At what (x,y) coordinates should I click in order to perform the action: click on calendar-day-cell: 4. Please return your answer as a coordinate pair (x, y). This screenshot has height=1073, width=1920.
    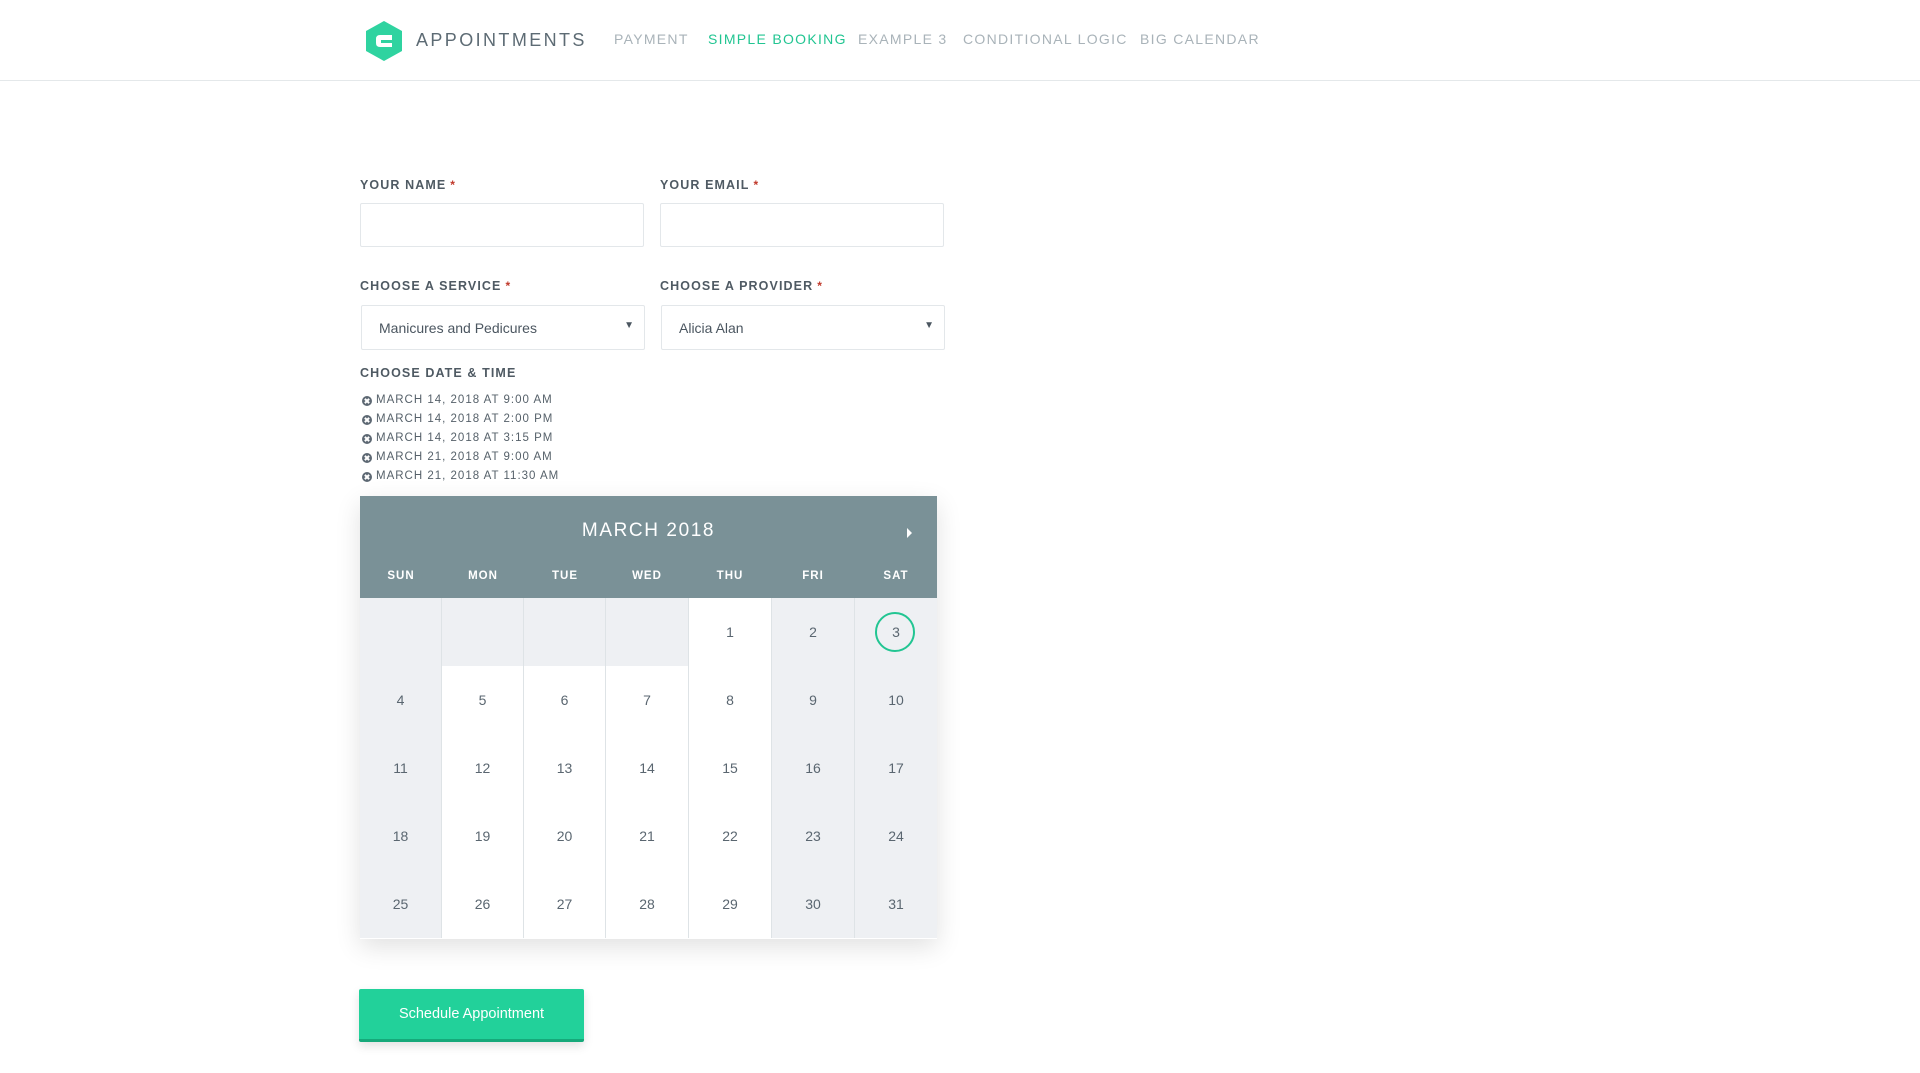
    Looking at the image, I should click on (401, 700).